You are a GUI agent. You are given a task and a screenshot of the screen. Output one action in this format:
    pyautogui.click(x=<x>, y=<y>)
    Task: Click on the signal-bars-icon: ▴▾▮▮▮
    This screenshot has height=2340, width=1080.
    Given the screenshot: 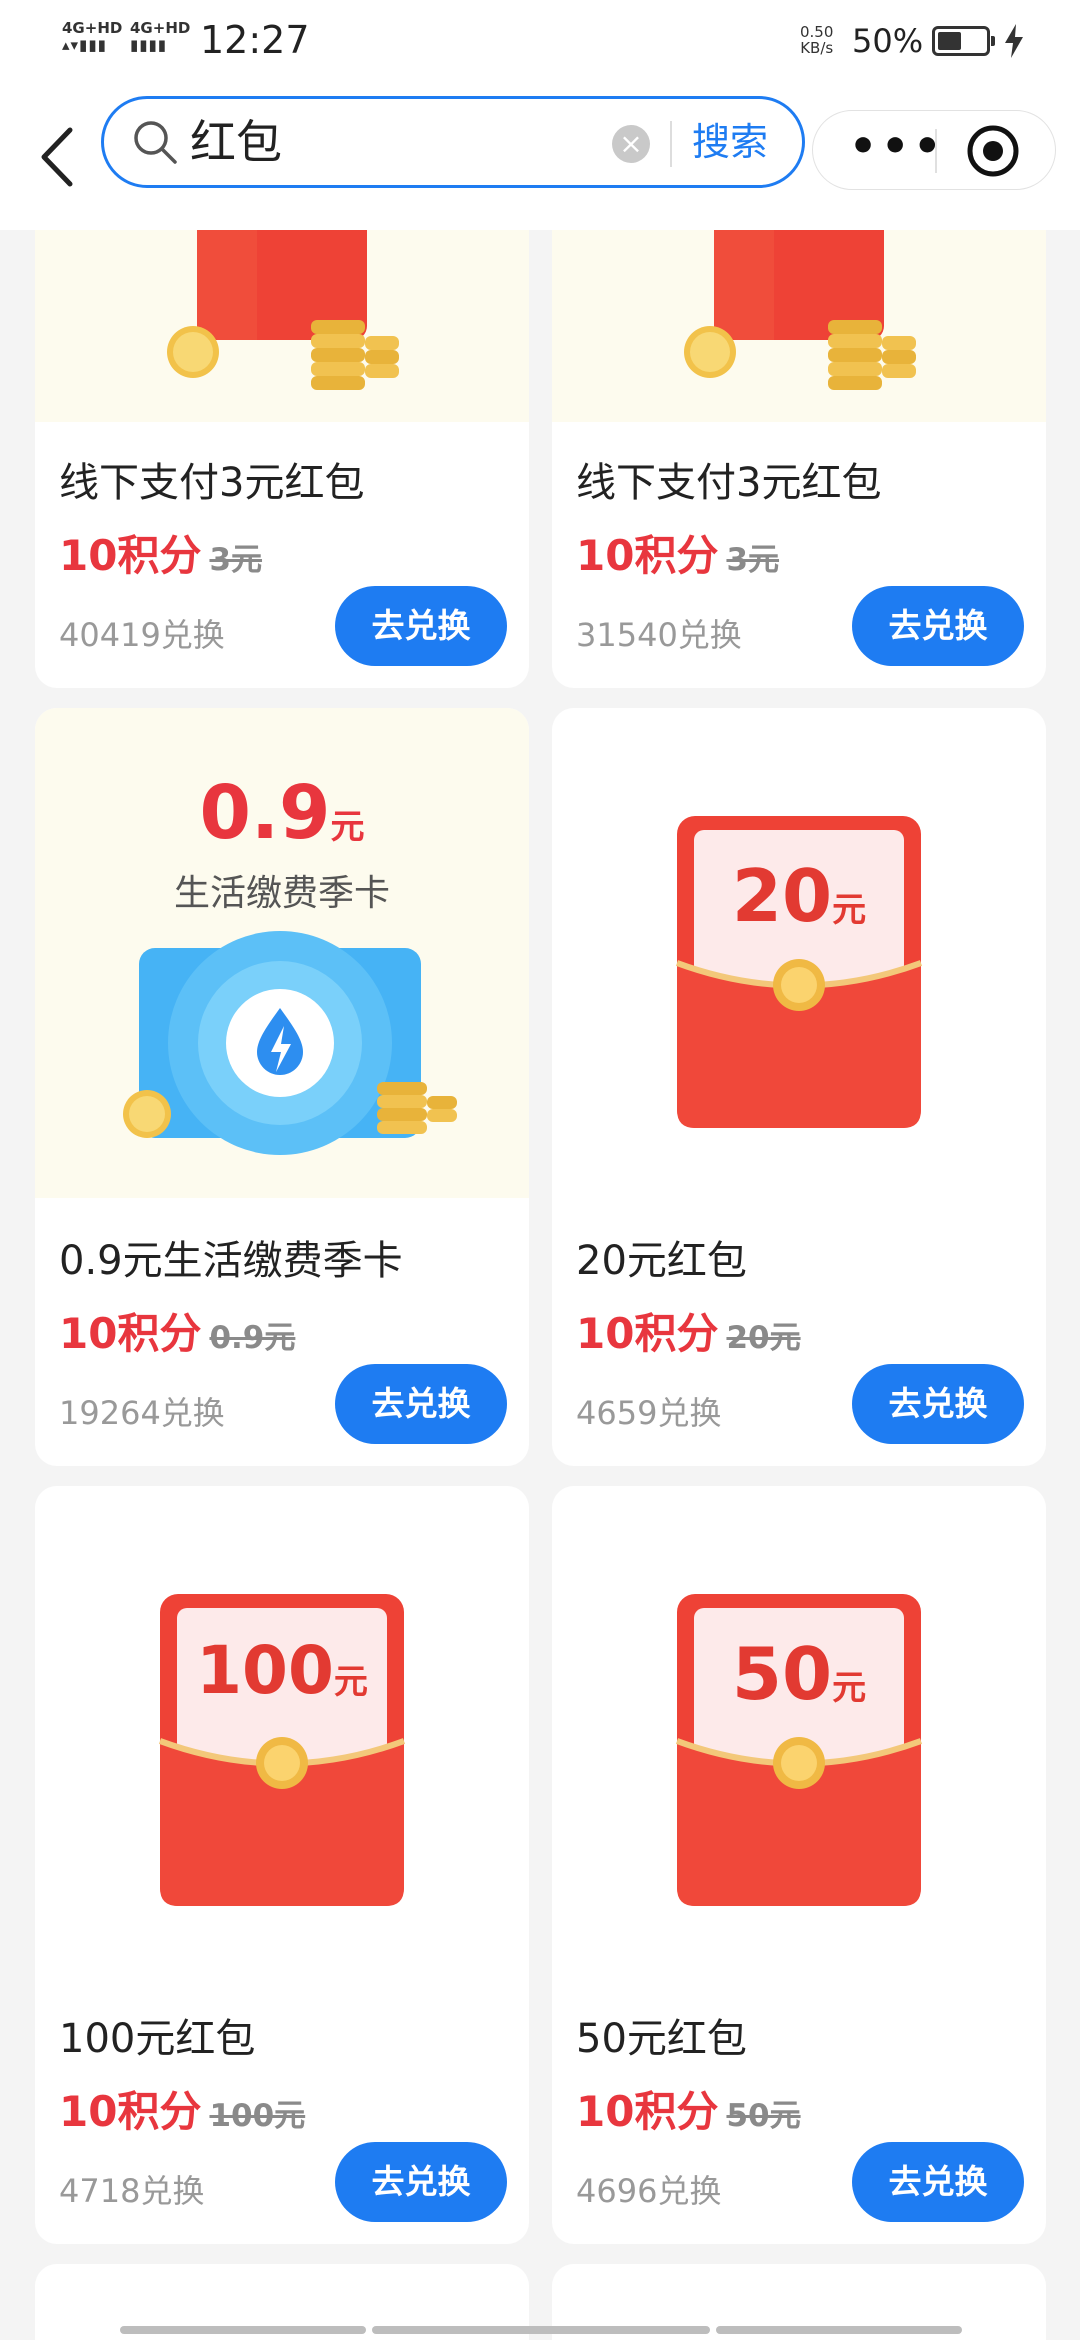 What is the action you would take?
    pyautogui.click(x=84, y=45)
    